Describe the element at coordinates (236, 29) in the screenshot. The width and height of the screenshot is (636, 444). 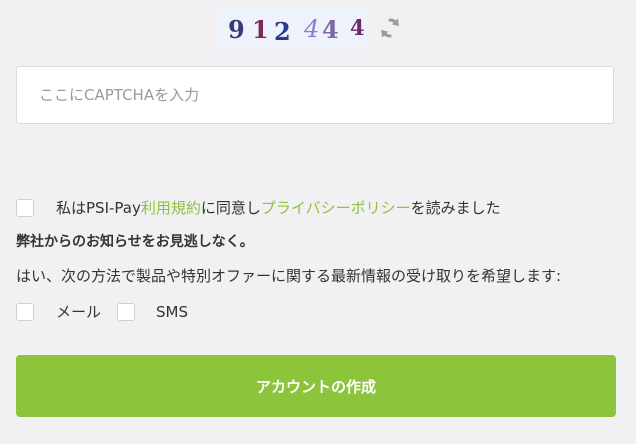
I see `captcha-char: 9` at that location.